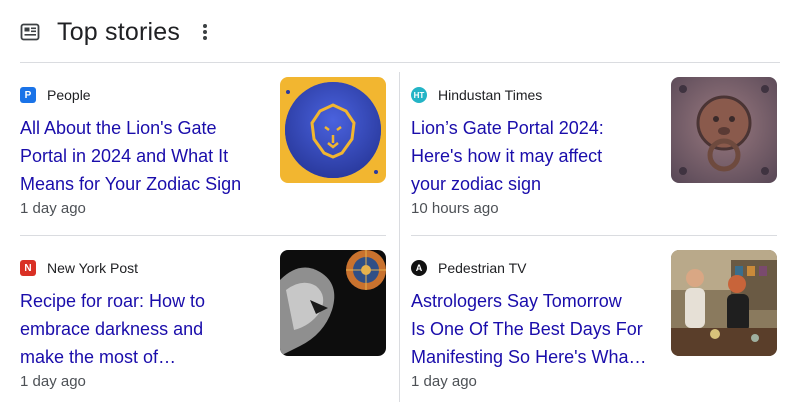  What do you see at coordinates (724, 130) in the screenshot?
I see `lion-door-knocker-thumbnail` at bounding box center [724, 130].